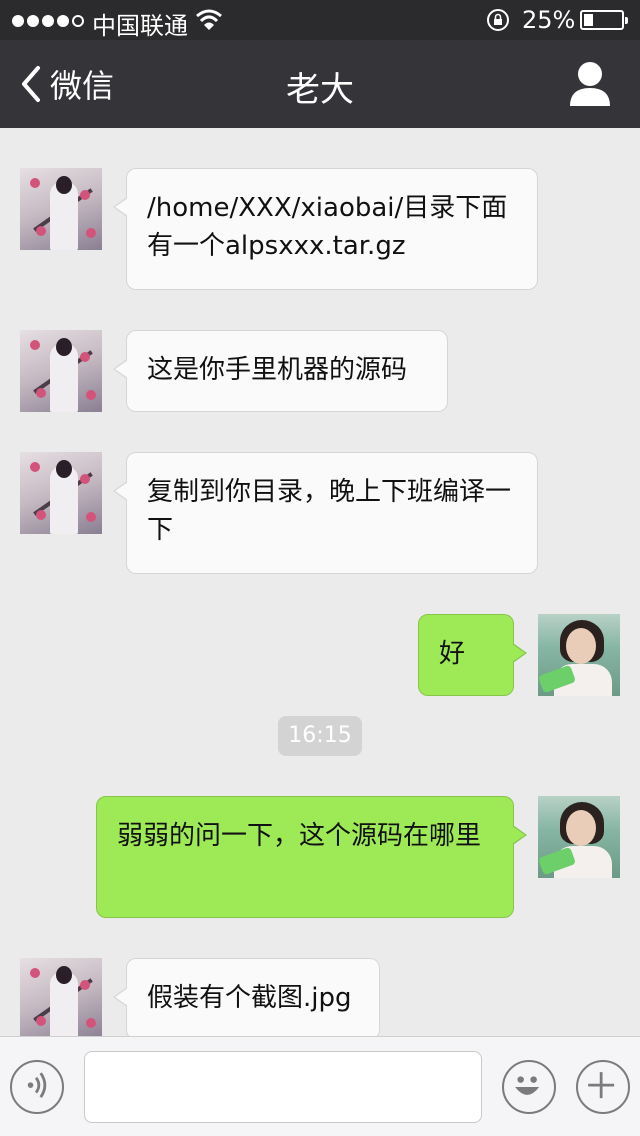 The width and height of the screenshot is (640, 1136). I want to click on signal-strength-icon, so click(49, 21).